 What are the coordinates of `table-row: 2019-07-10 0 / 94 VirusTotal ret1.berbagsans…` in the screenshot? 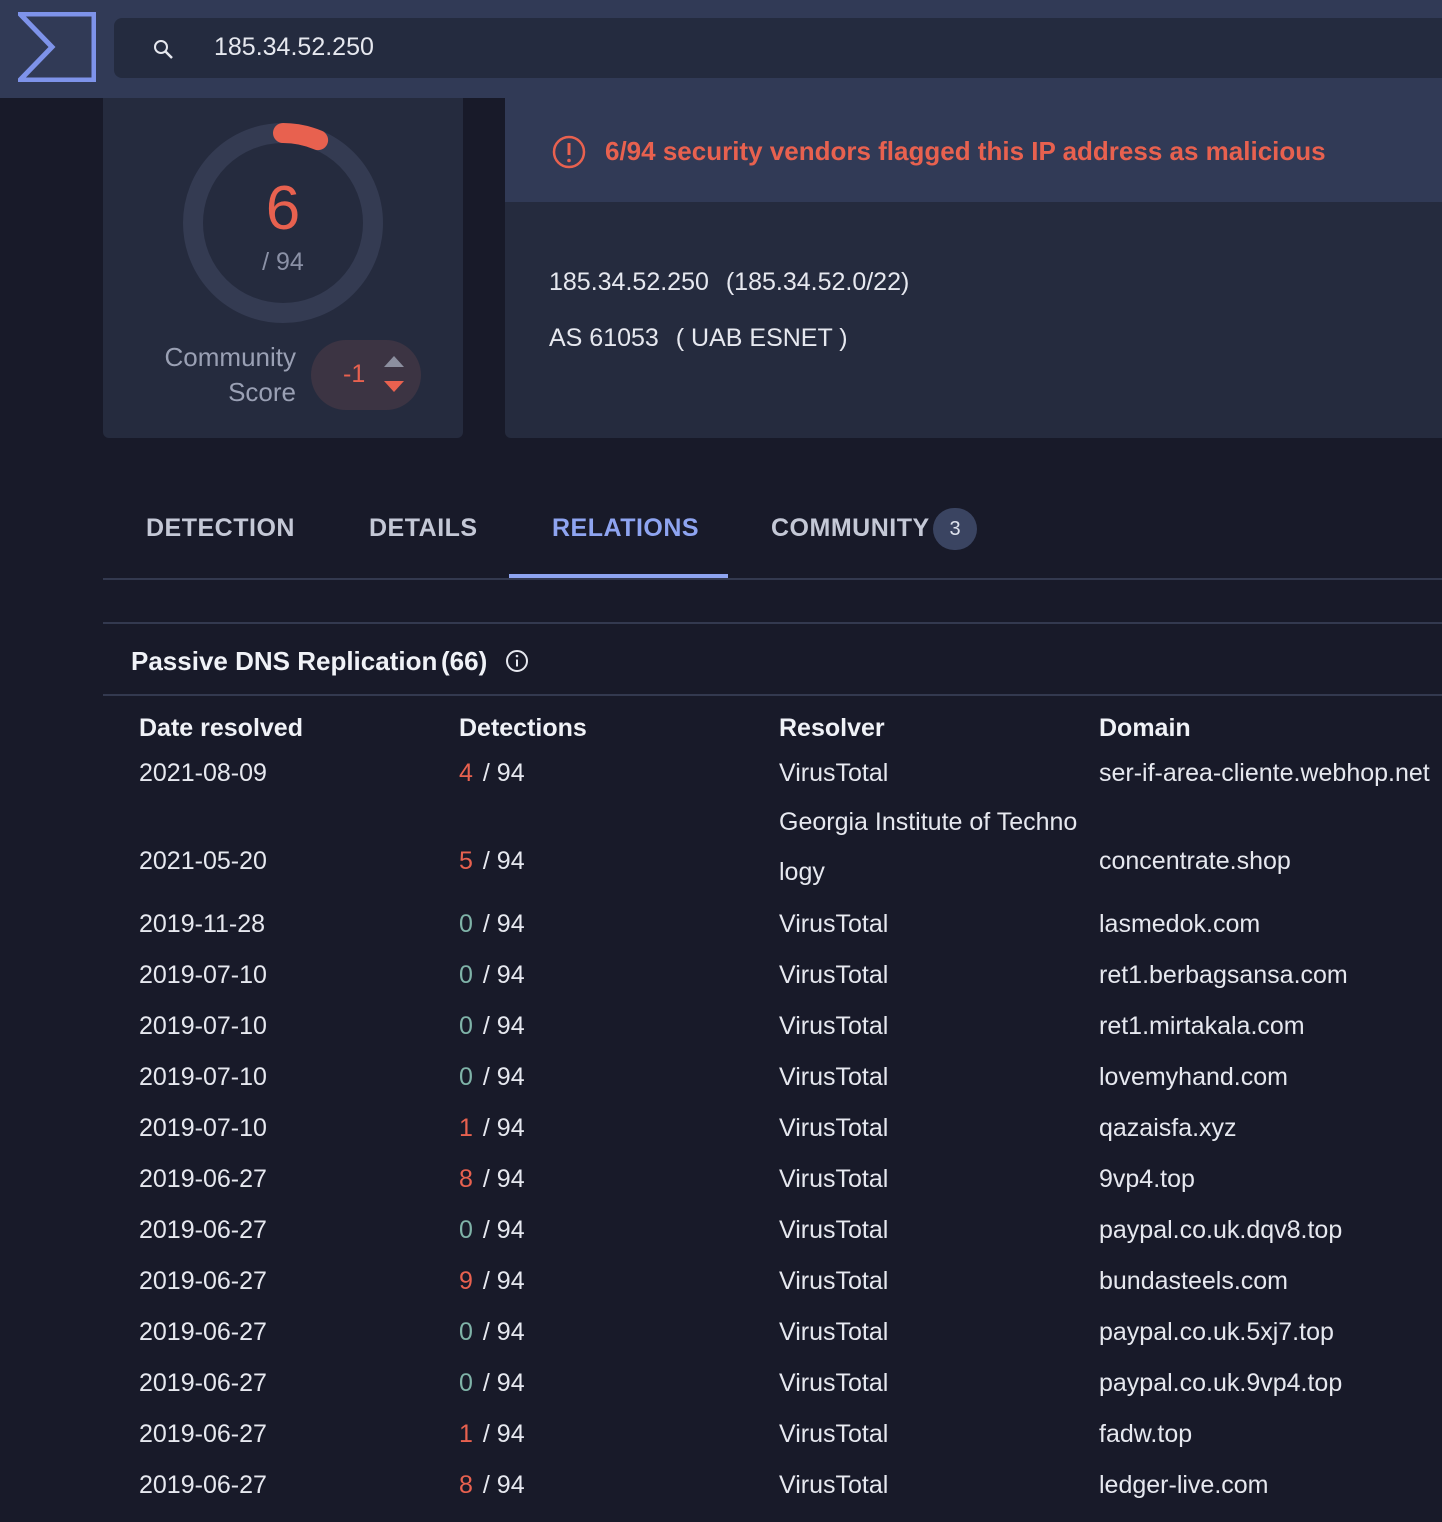 It's located at (790, 986).